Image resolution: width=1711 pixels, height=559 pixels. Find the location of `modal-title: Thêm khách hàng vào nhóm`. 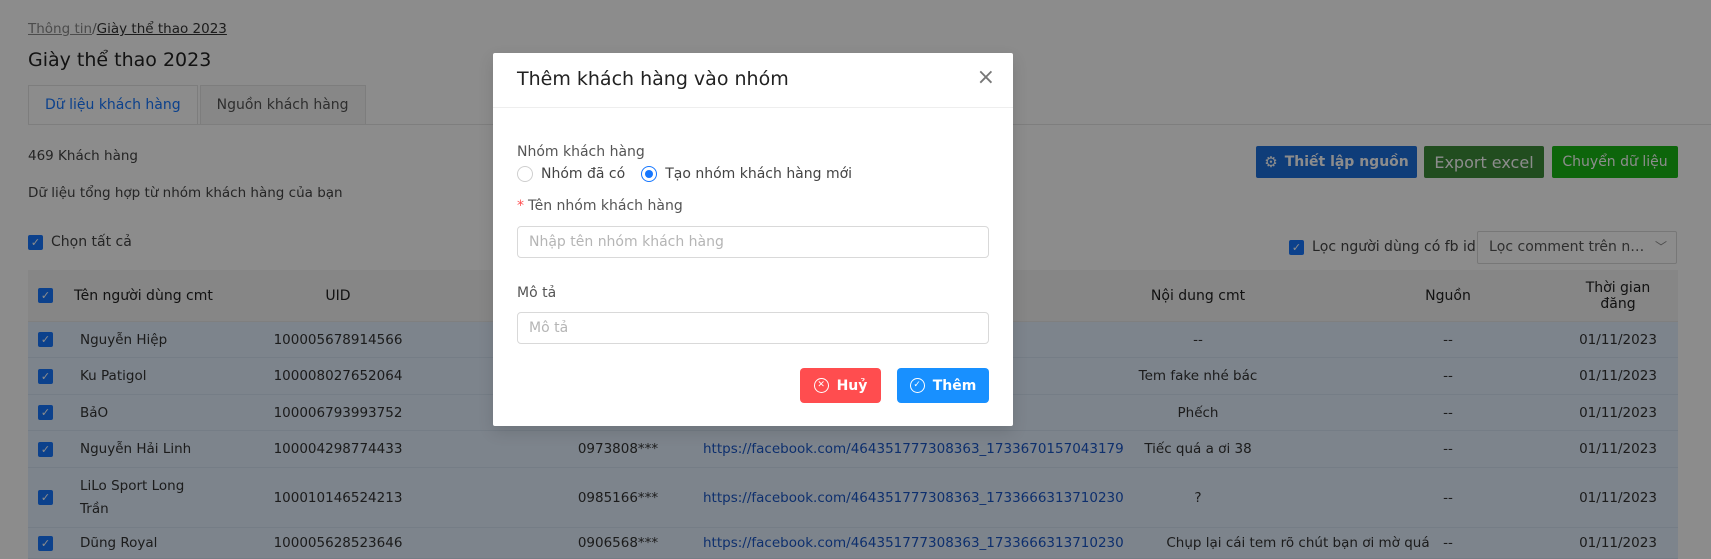

modal-title: Thêm khách hàng vào nhóm is located at coordinates (653, 79).